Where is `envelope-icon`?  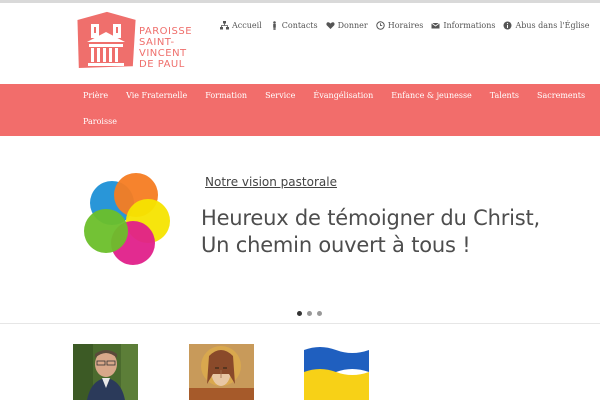 envelope-icon is located at coordinates (436, 25).